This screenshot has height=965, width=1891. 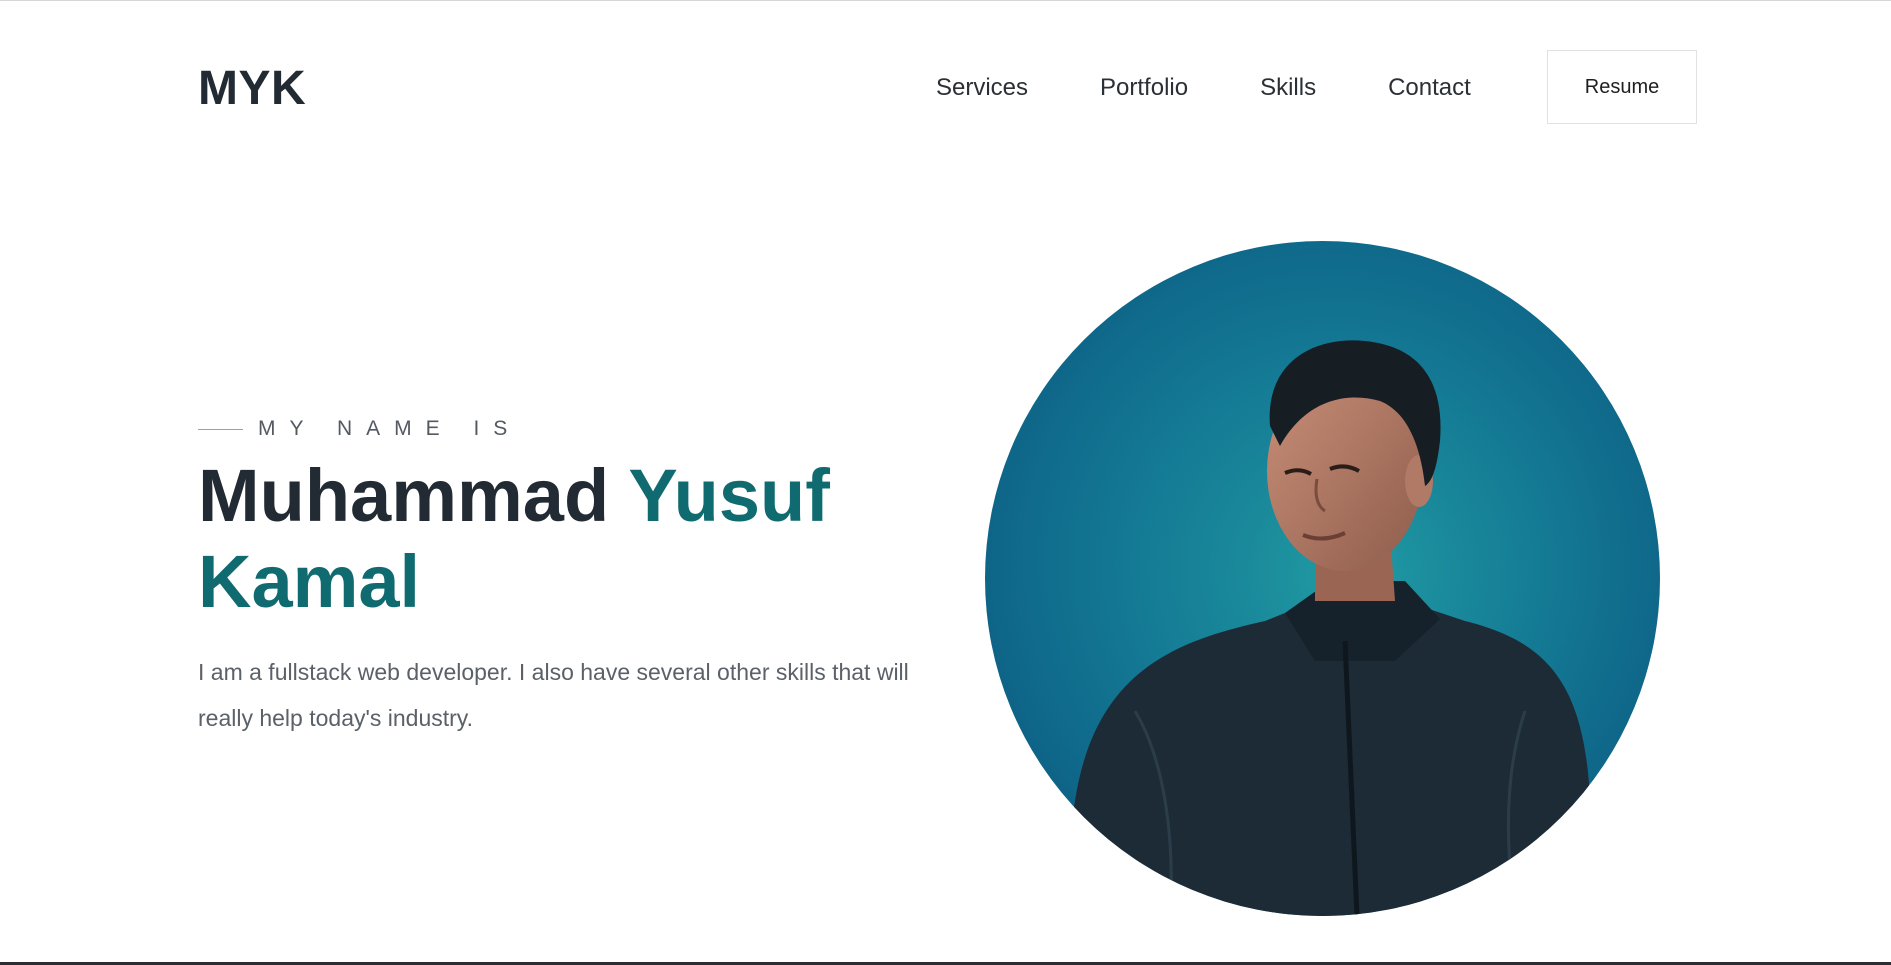 I want to click on nav-link-contact: Contact, so click(x=1429, y=88).